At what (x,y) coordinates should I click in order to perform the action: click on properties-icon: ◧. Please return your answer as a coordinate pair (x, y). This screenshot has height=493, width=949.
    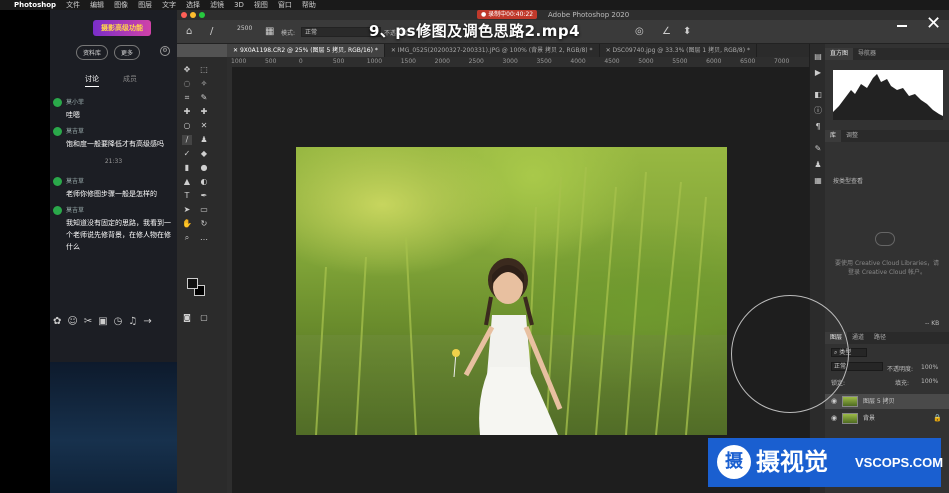
    Looking at the image, I should click on (818, 95).